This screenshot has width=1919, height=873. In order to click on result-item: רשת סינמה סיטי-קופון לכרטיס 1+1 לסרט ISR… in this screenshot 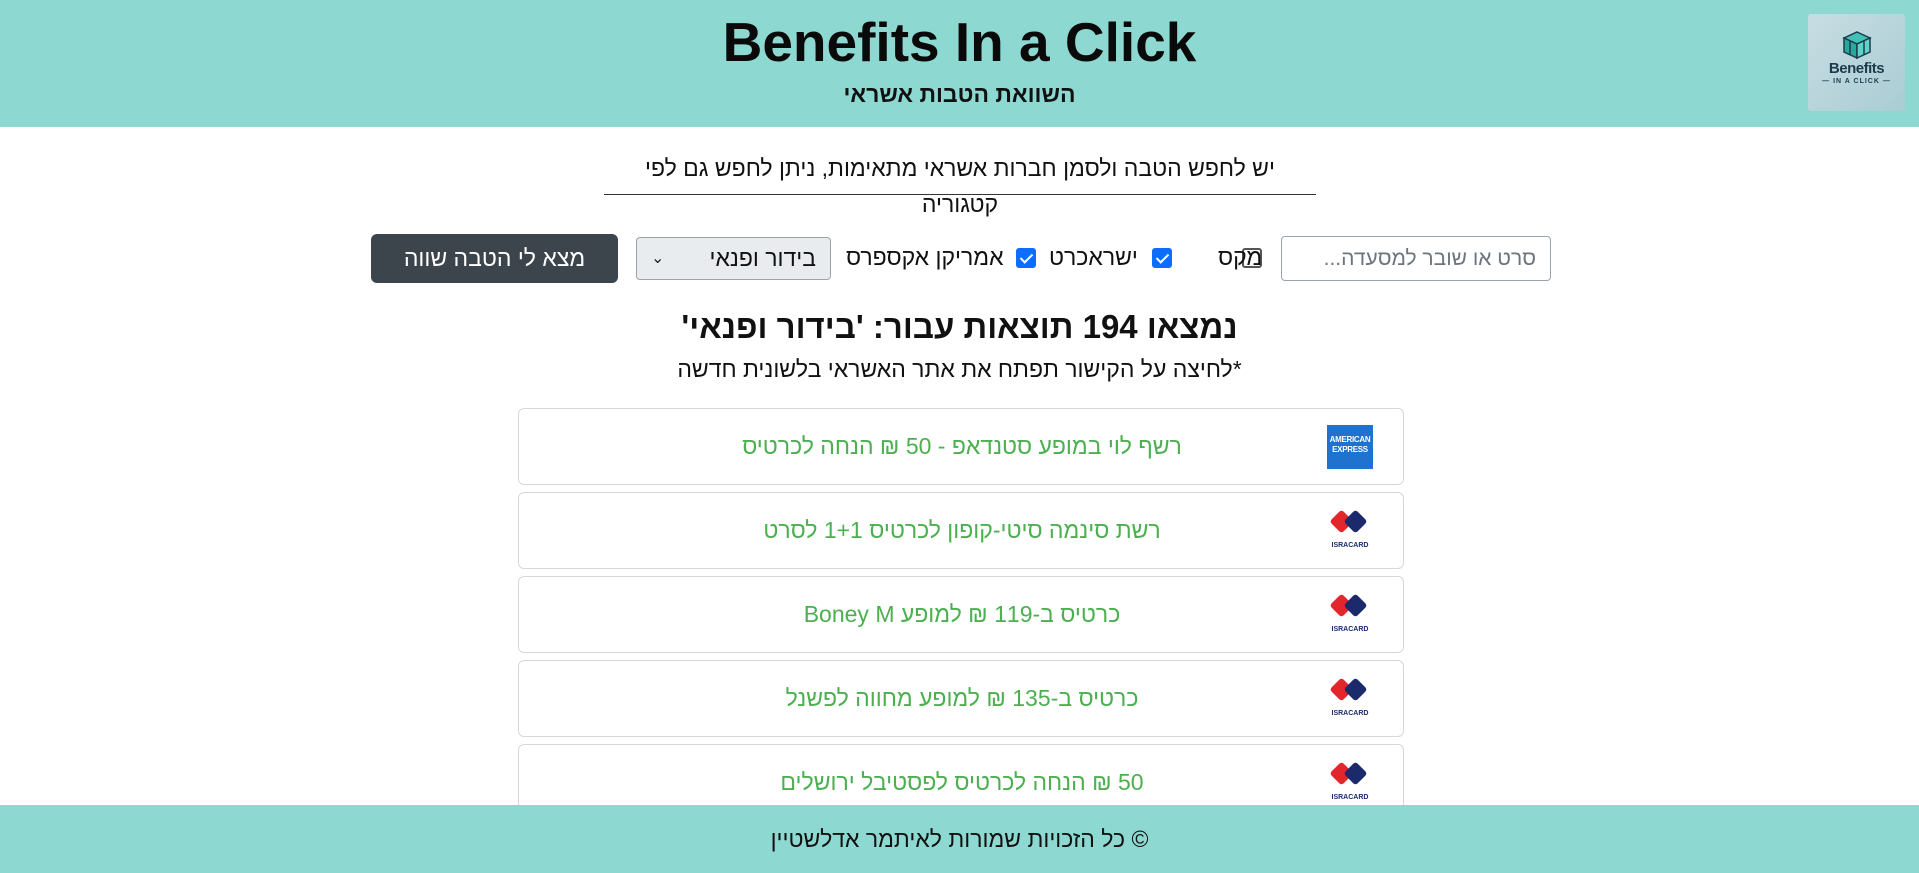, I will do `click(961, 530)`.